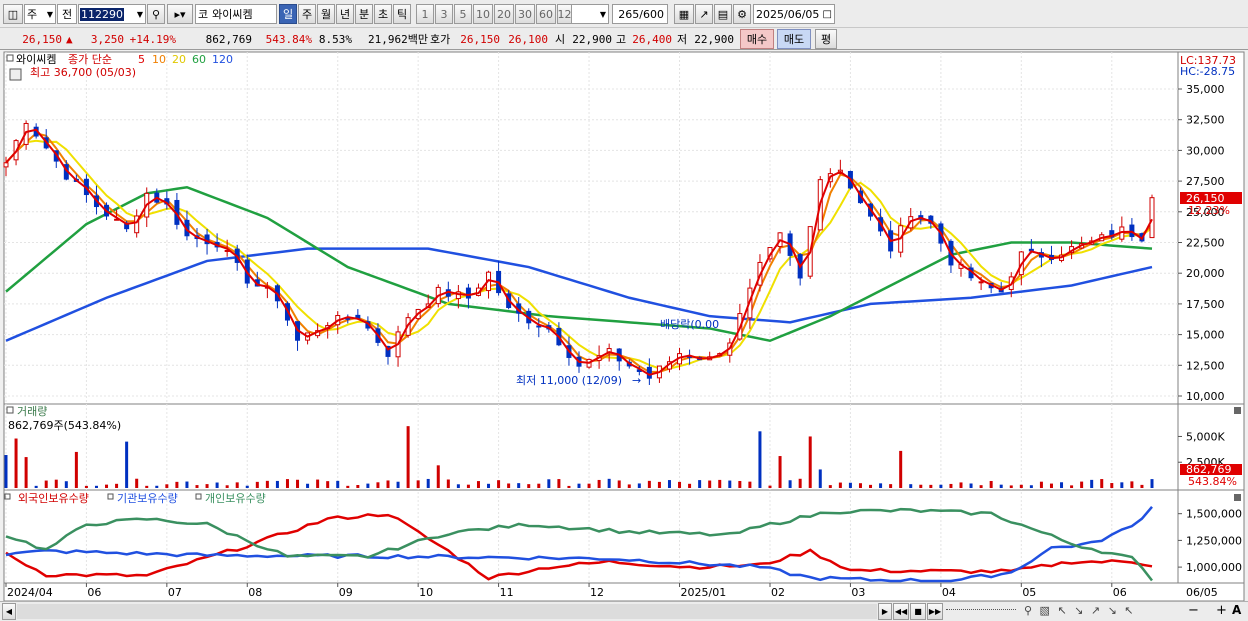 The height and width of the screenshot is (621, 1248). I want to click on period-button: 초, so click(383, 14).